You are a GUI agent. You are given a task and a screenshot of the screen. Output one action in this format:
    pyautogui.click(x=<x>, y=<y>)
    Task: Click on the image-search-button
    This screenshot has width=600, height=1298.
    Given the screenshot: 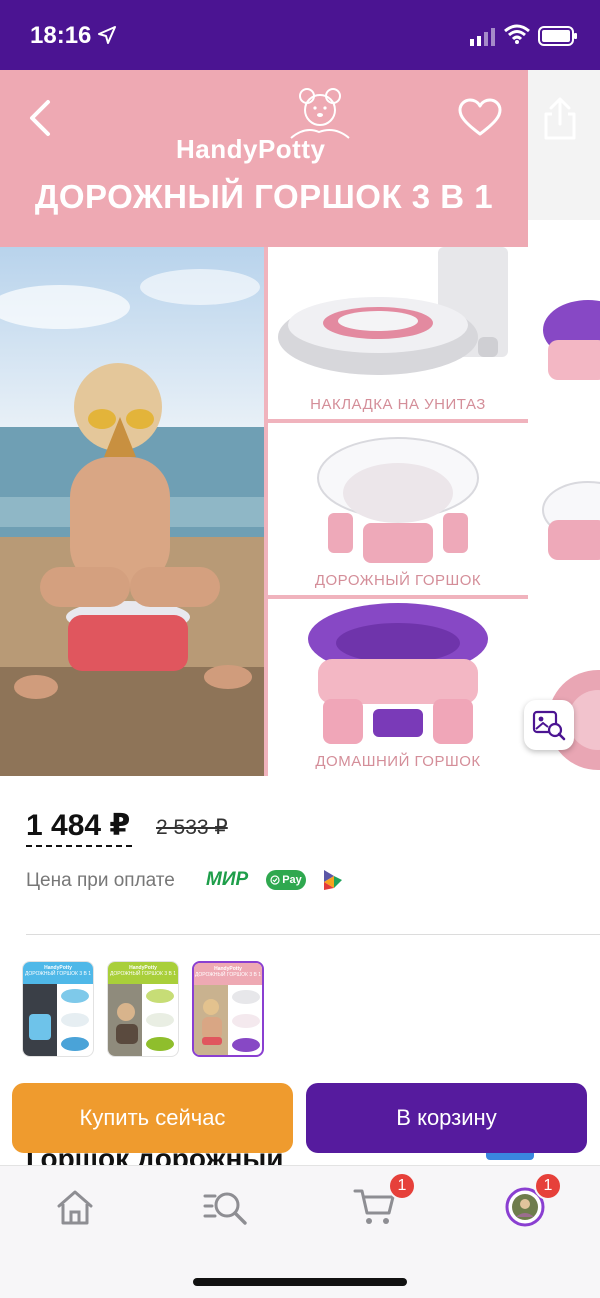 What is the action you would take?
    pyautogui.click(x=549, y=725)
    